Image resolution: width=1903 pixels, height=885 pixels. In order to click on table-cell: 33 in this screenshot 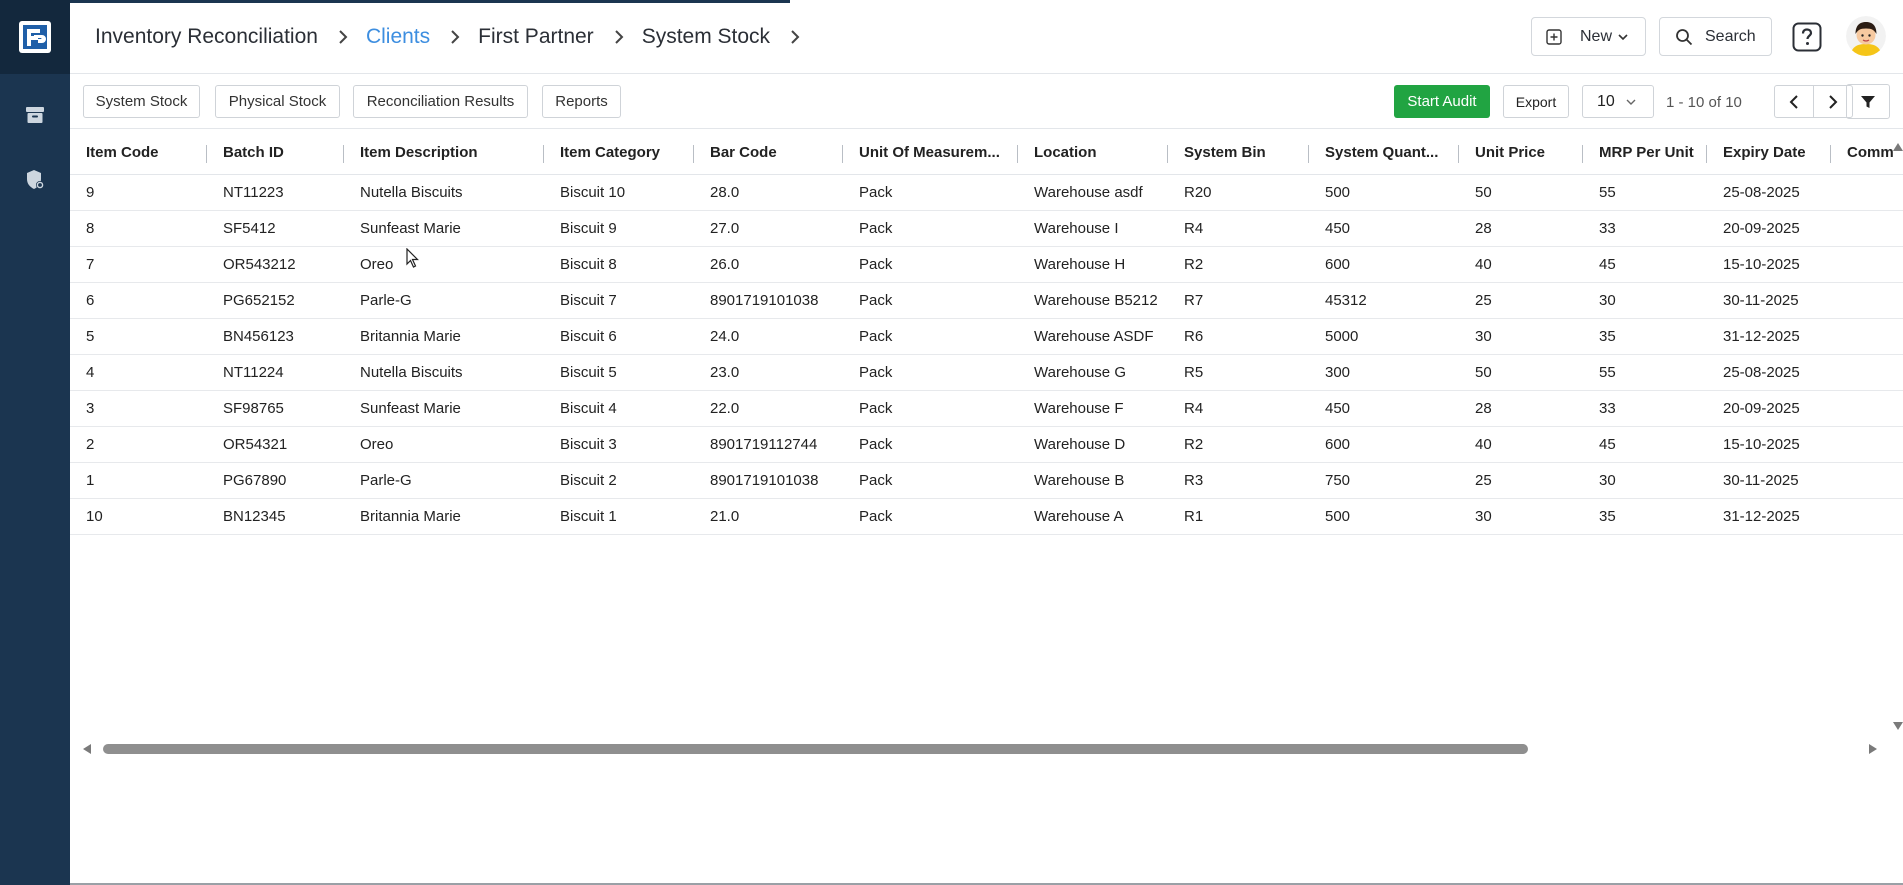, I will do `click(1607, 408)`.